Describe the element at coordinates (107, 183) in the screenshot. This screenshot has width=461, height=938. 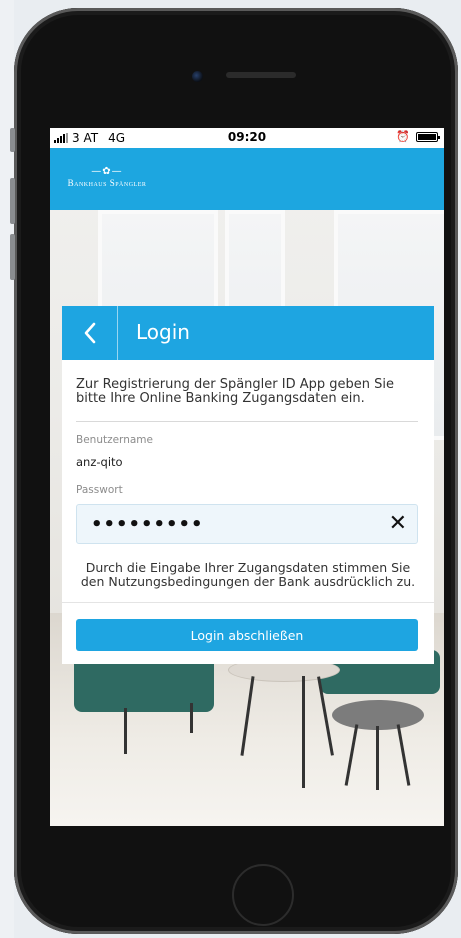
I see `logo-text: Bankhaus Spängler` at that location.